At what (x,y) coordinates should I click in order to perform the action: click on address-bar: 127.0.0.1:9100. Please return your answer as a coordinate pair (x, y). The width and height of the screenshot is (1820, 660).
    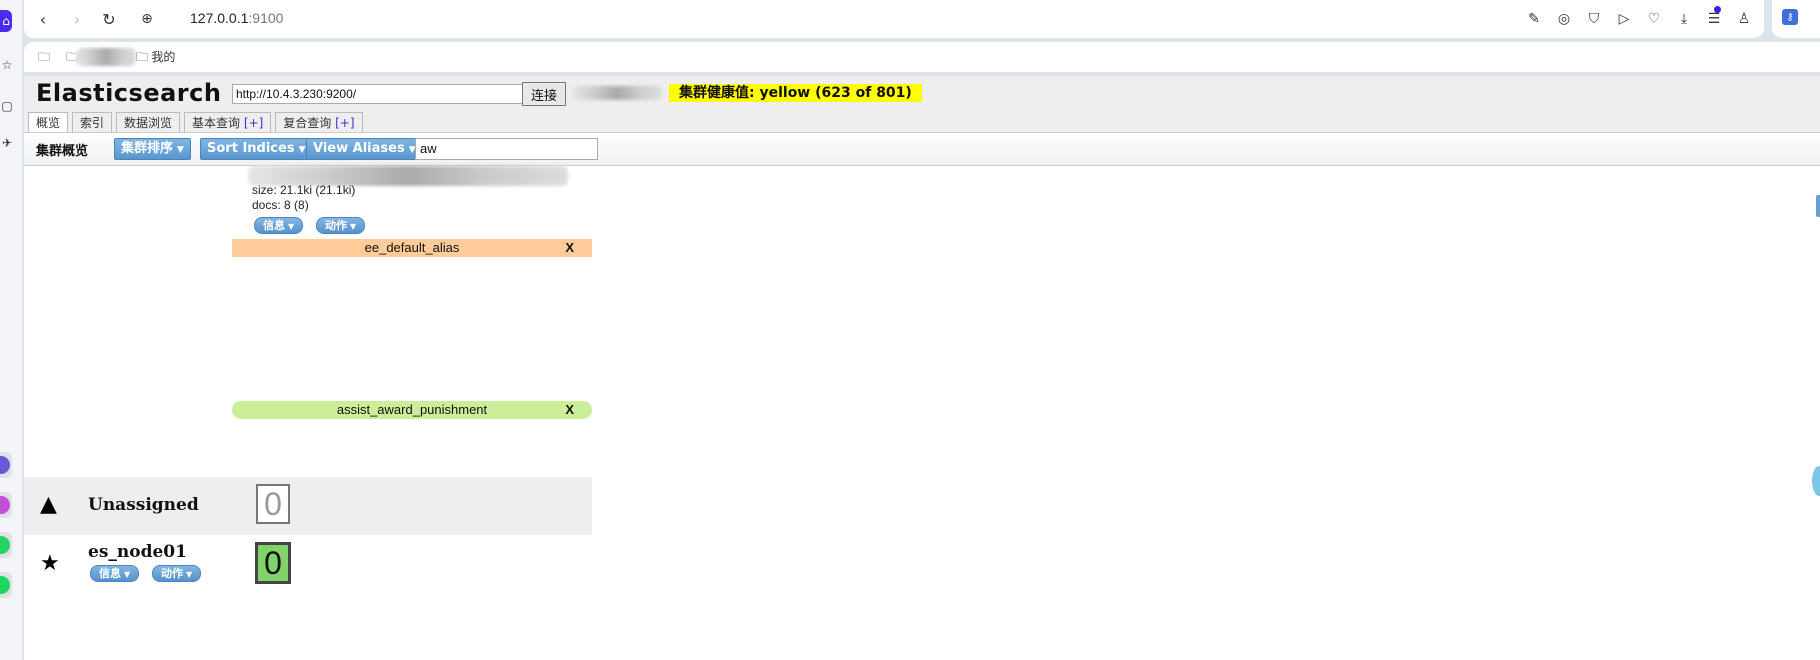
    Looking at the image, I should click on (236, 18).